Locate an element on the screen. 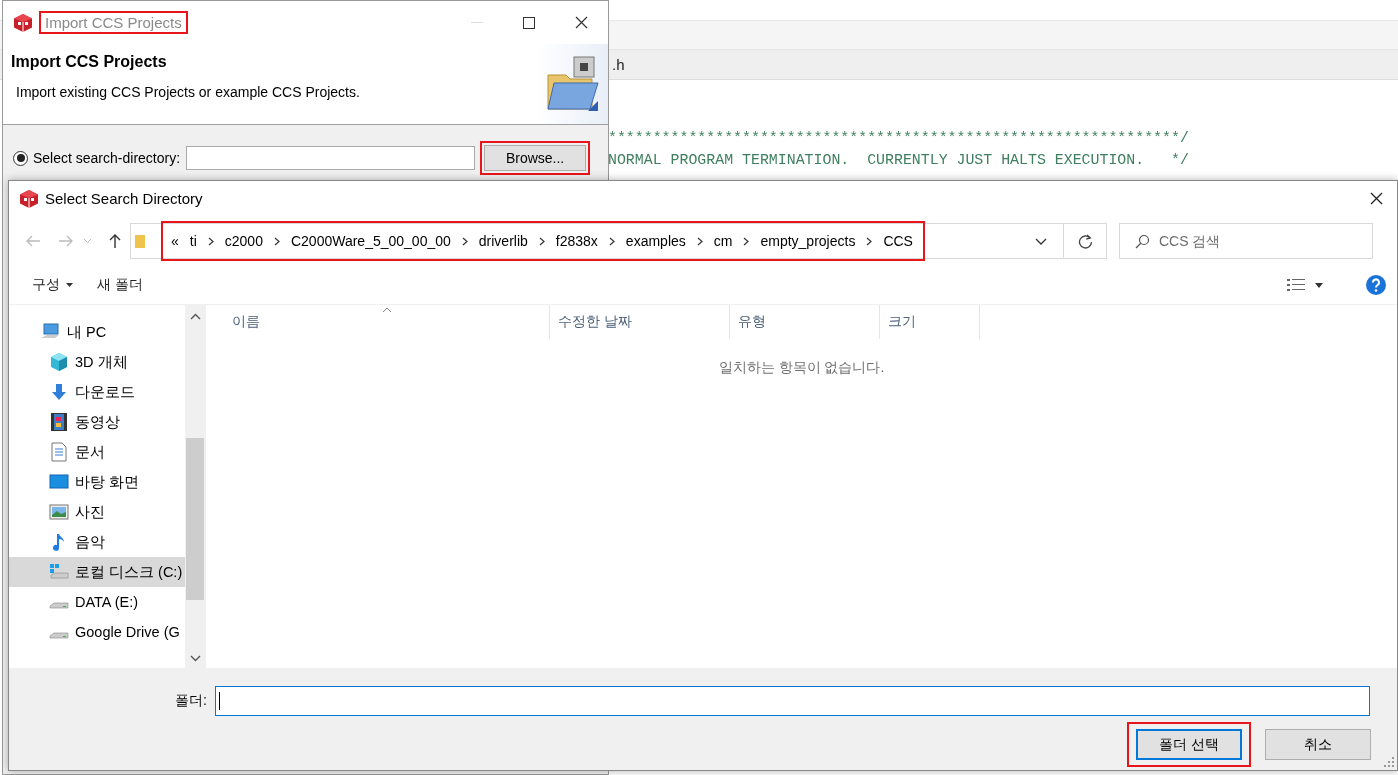  code-line: NORMAL PROGRAM TERMINATION. CURRENTLY JUST HALTS EXECUTION. */ is located at coordinates (898, 160).